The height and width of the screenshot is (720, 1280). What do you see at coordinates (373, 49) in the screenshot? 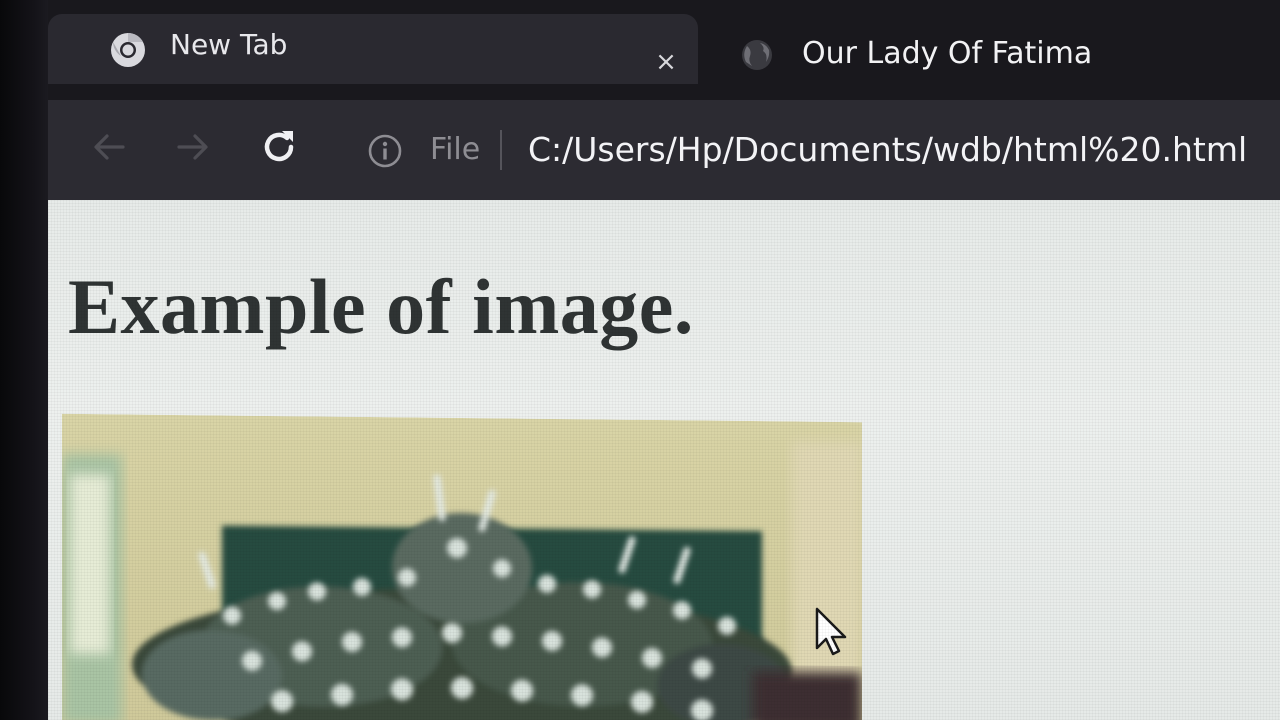
I see `tab-new-tab: New Tab ×` at bounding box center [373, 49].